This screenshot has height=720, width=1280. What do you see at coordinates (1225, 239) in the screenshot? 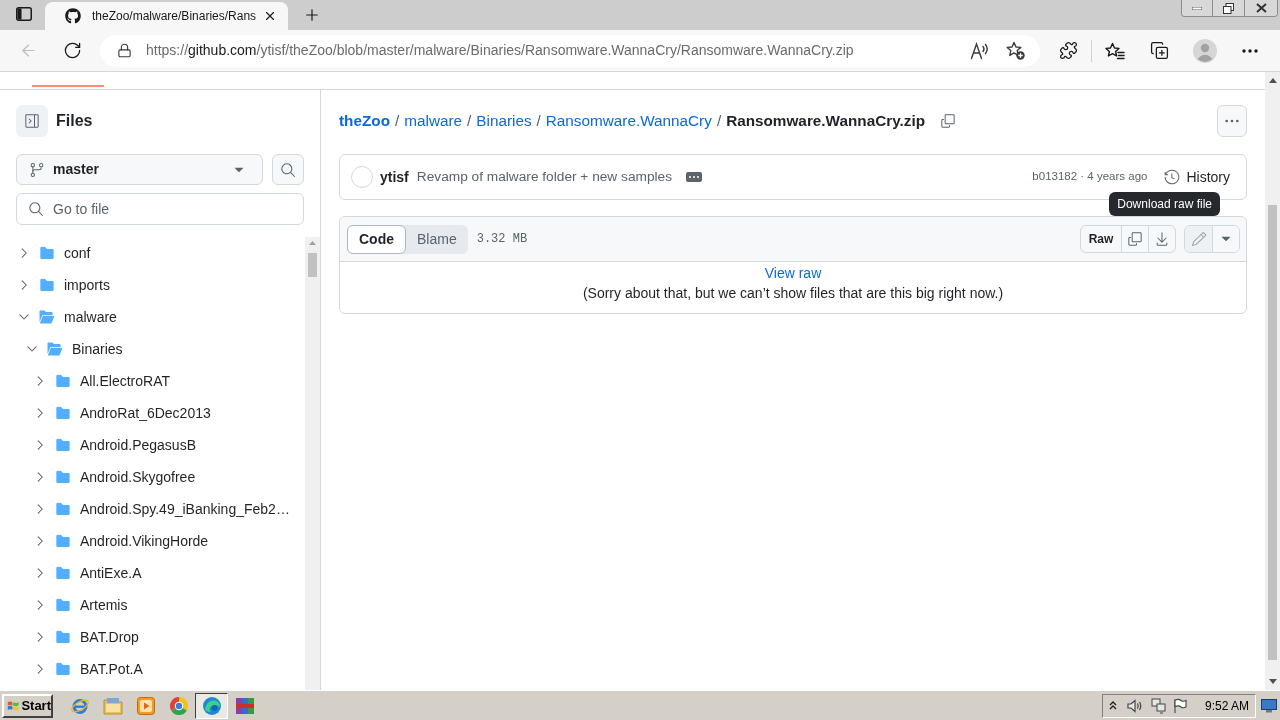
I see `edit-menu-button` at bounding box center [1225, 239].